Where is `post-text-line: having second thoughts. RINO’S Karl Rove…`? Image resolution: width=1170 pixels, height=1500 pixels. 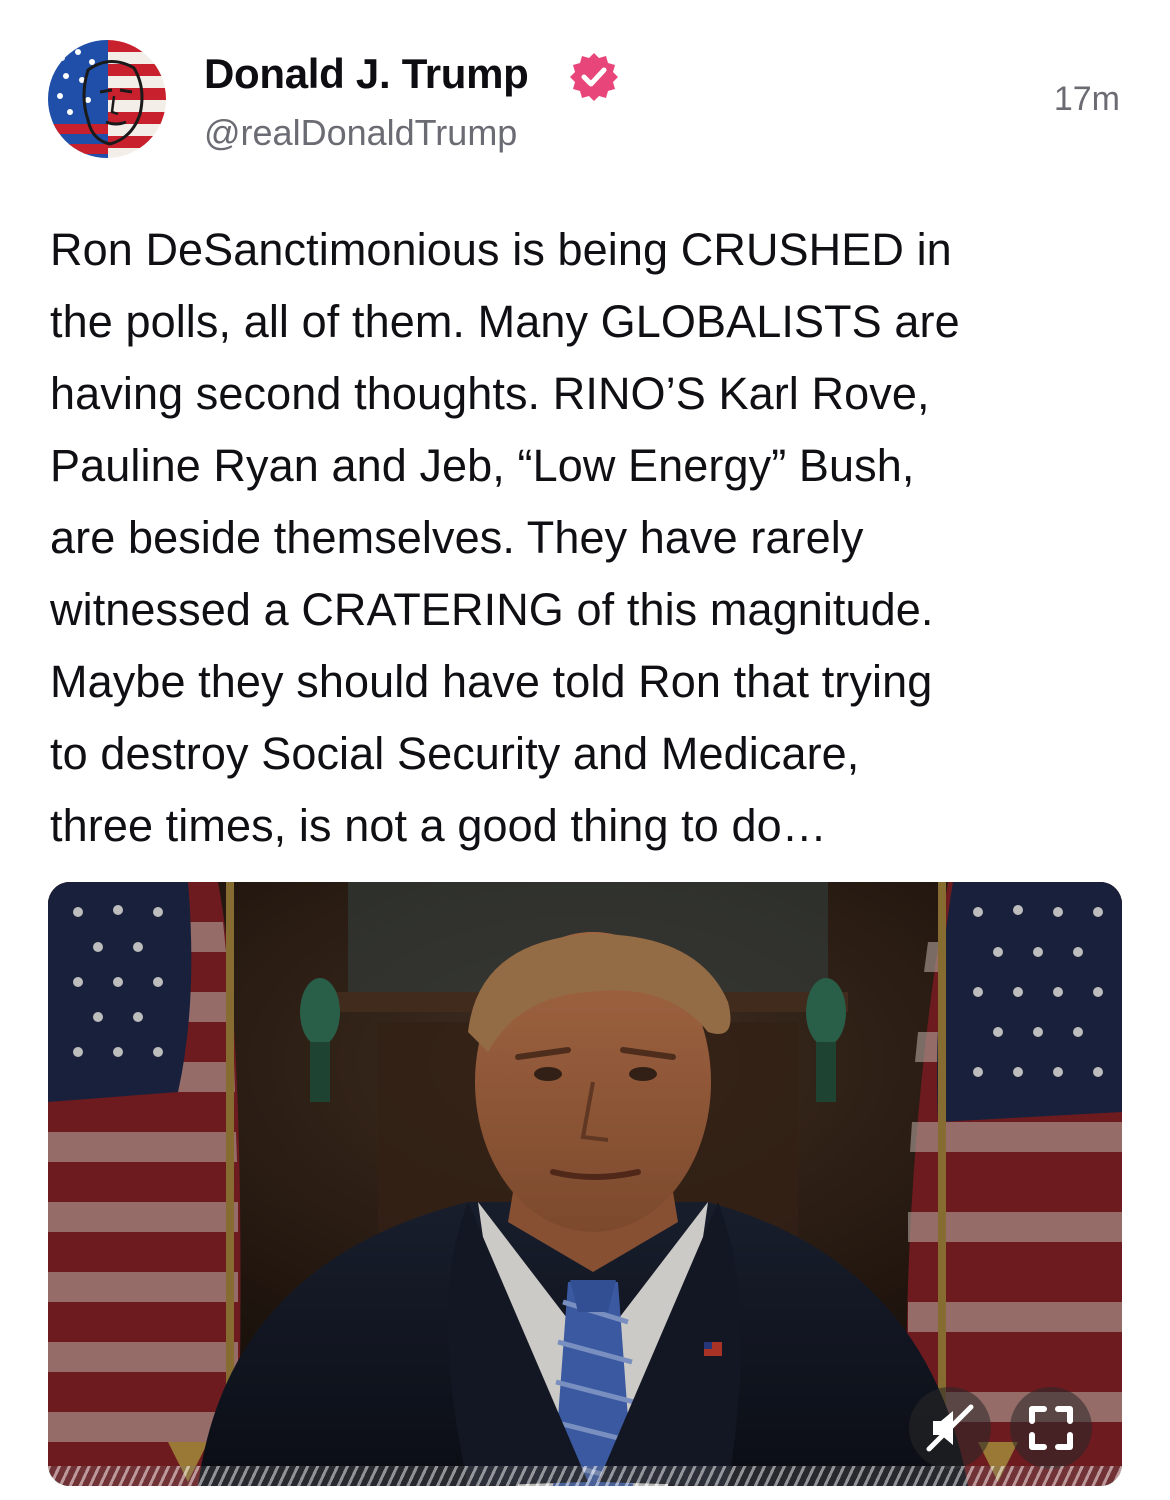
post-text-line: having second thoughts. RINO’S Karl Rove… is located at coordinates (490, 393).